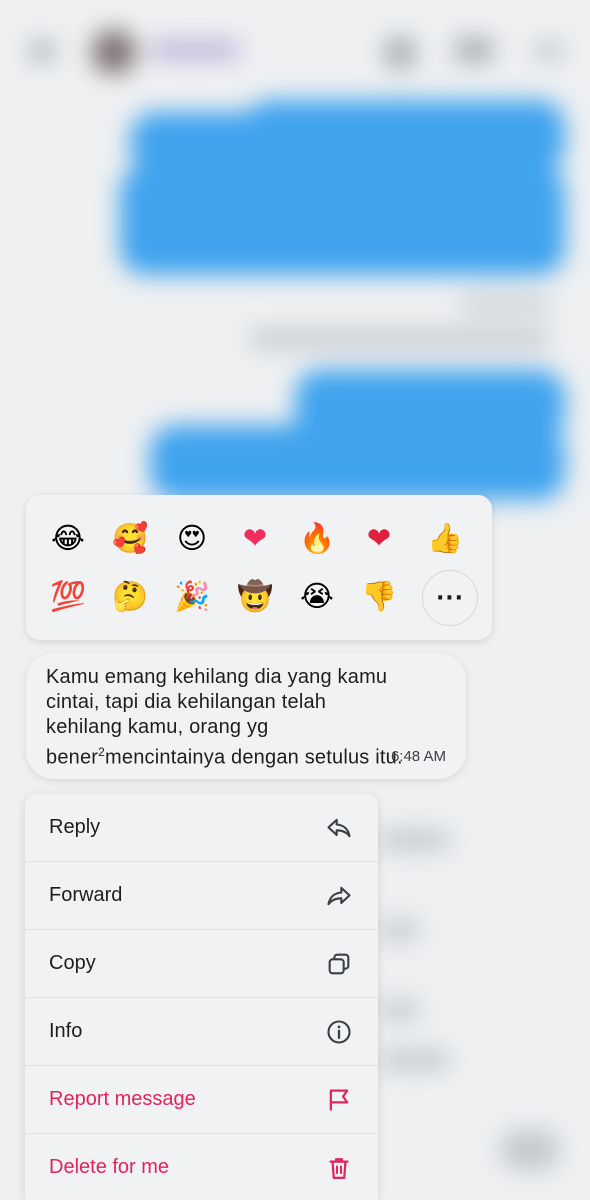 This screenshot has width=590, height=1200. I want to click on avatar, so click(114, 52).